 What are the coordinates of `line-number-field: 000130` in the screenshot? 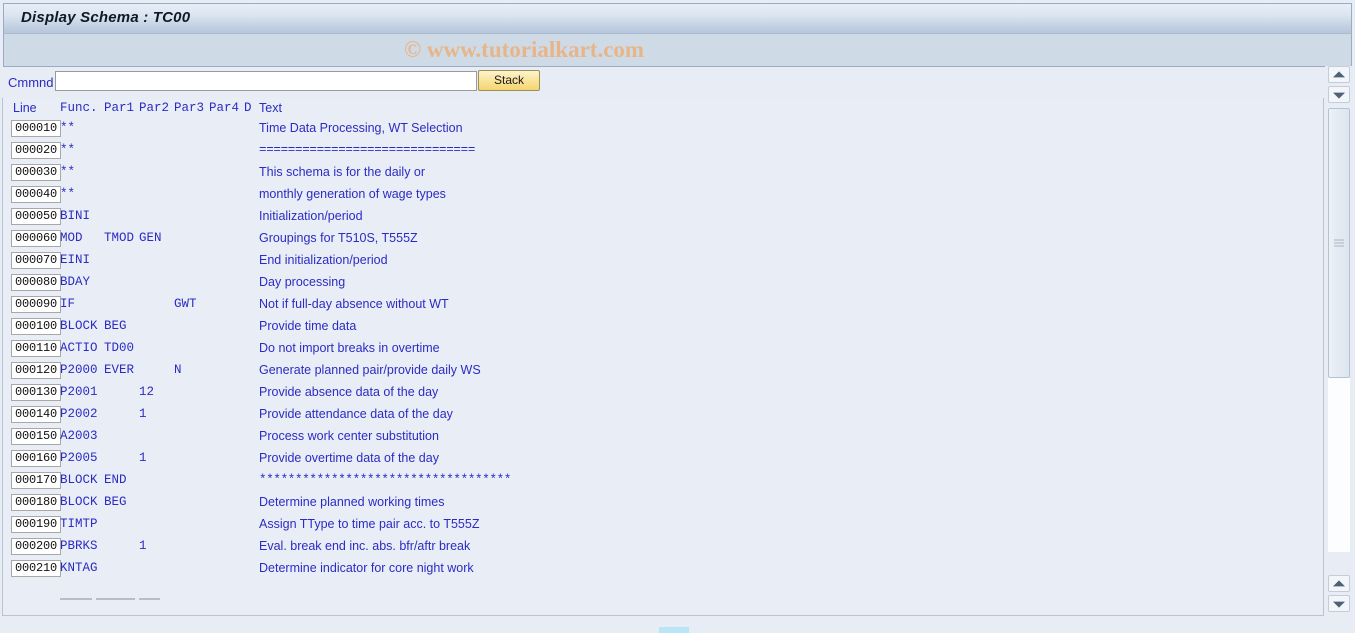 It's located at (36, 392).